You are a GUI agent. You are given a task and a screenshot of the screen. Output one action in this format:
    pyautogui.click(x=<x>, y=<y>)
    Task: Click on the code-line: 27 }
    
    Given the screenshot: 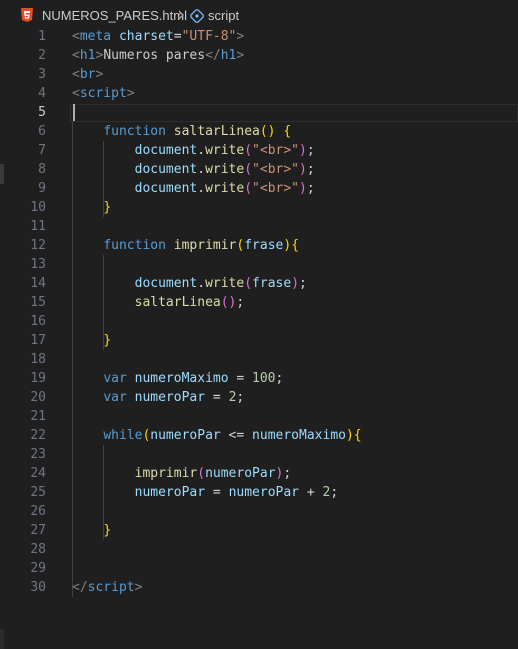 What is the action you would take?
    pyautogui.click(x=259, y=530)
    